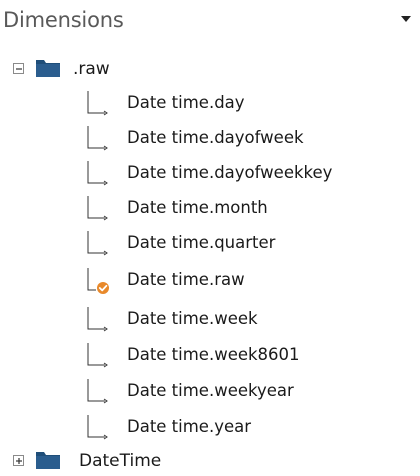 Image resolution: width=420 pixels, height=476 pixels. Describe the element at coordinates (120, 461) in the screenshot. I see `folder-label: DateTime` at that location.